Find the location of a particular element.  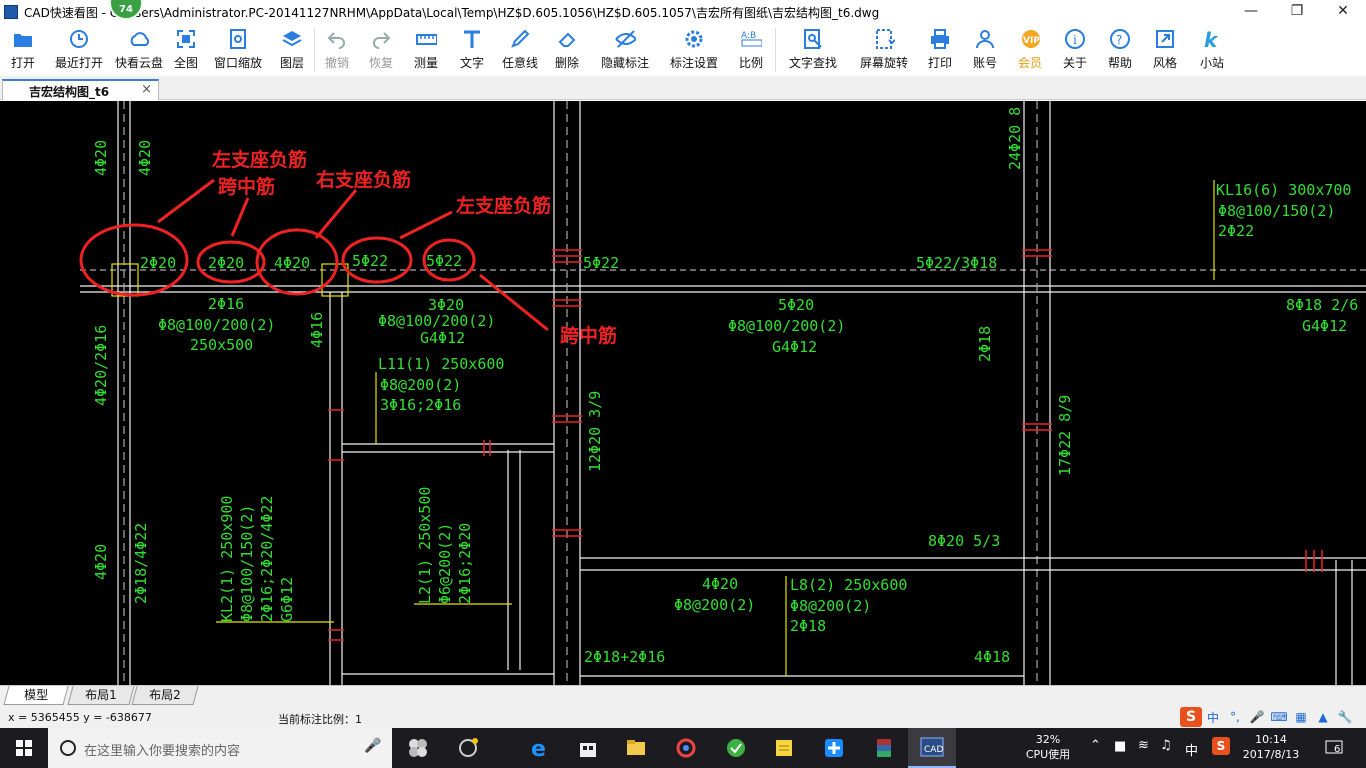

minimize-button: — is located at coordinates (1251, 12).